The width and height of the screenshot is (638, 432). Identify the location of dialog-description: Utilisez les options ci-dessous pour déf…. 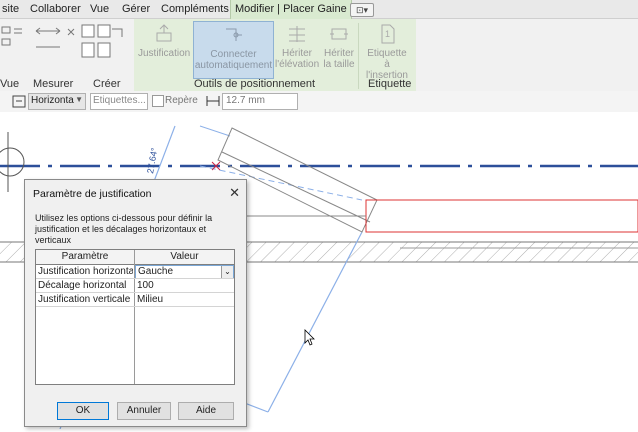
(124, 229).